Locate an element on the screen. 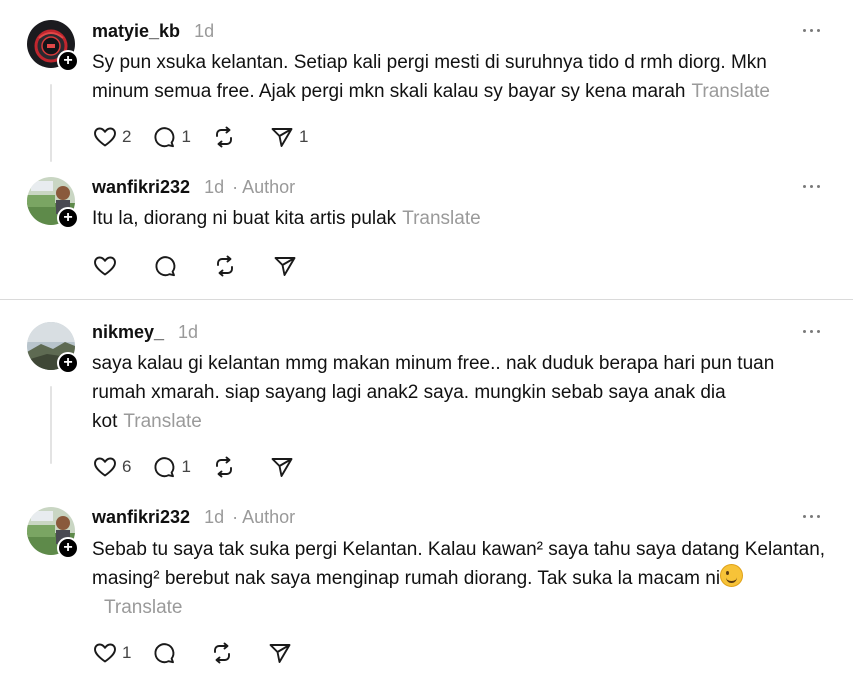 The height and width of the screenshot is (682, 853). share-button: 1 is located at coordinates (288, 137).